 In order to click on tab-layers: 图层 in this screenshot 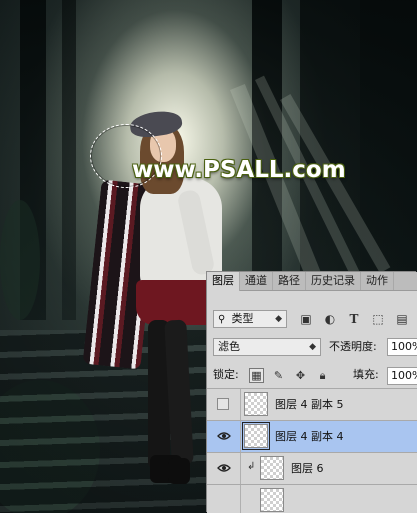, I will do `click(223, 281)`.